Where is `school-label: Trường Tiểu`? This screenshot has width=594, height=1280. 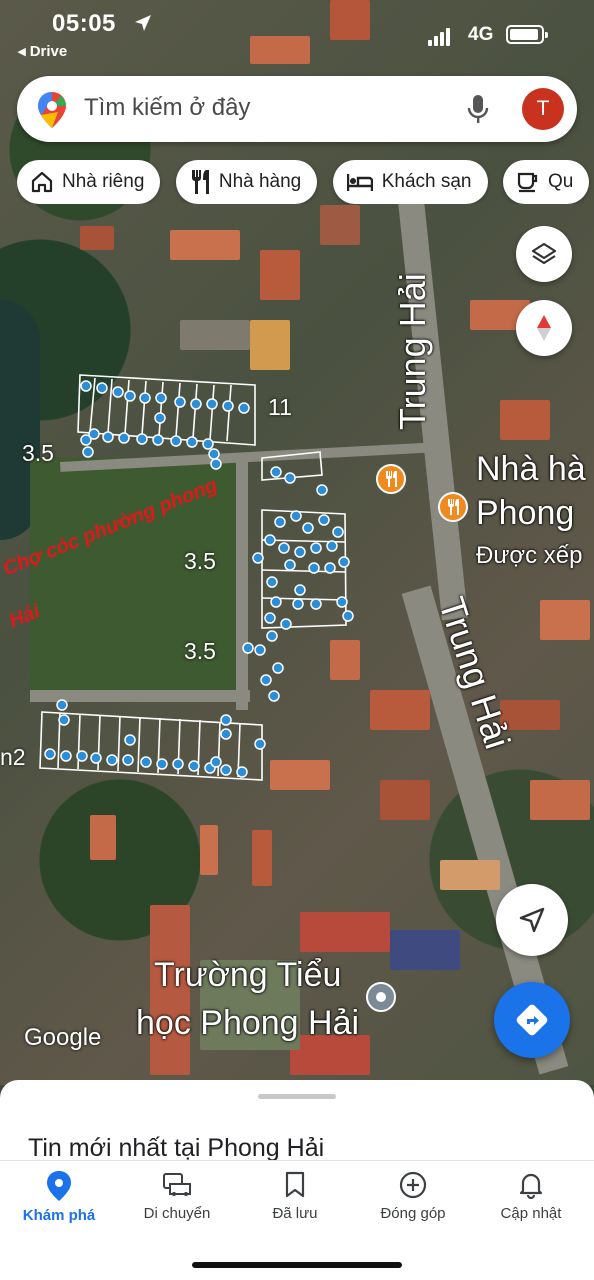 school-label: Trường Tiểu is located at coordinates (247, 975).